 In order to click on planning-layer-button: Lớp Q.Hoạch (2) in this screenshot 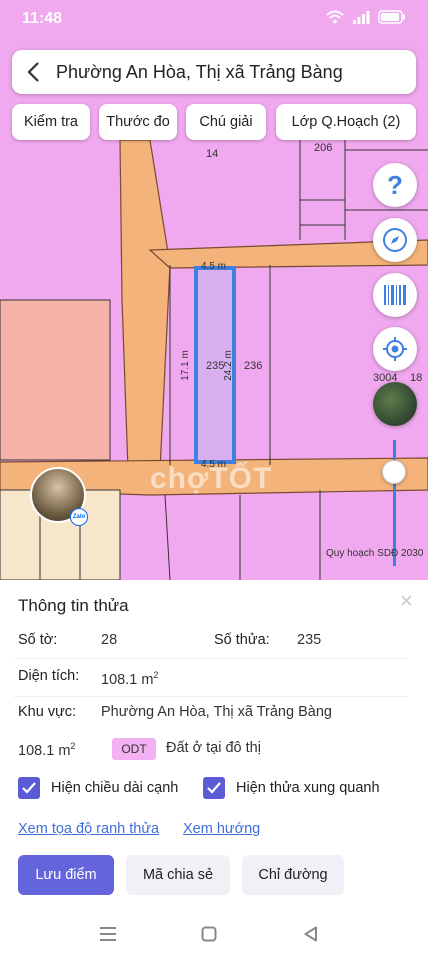, I will do `click(346, 122)`.